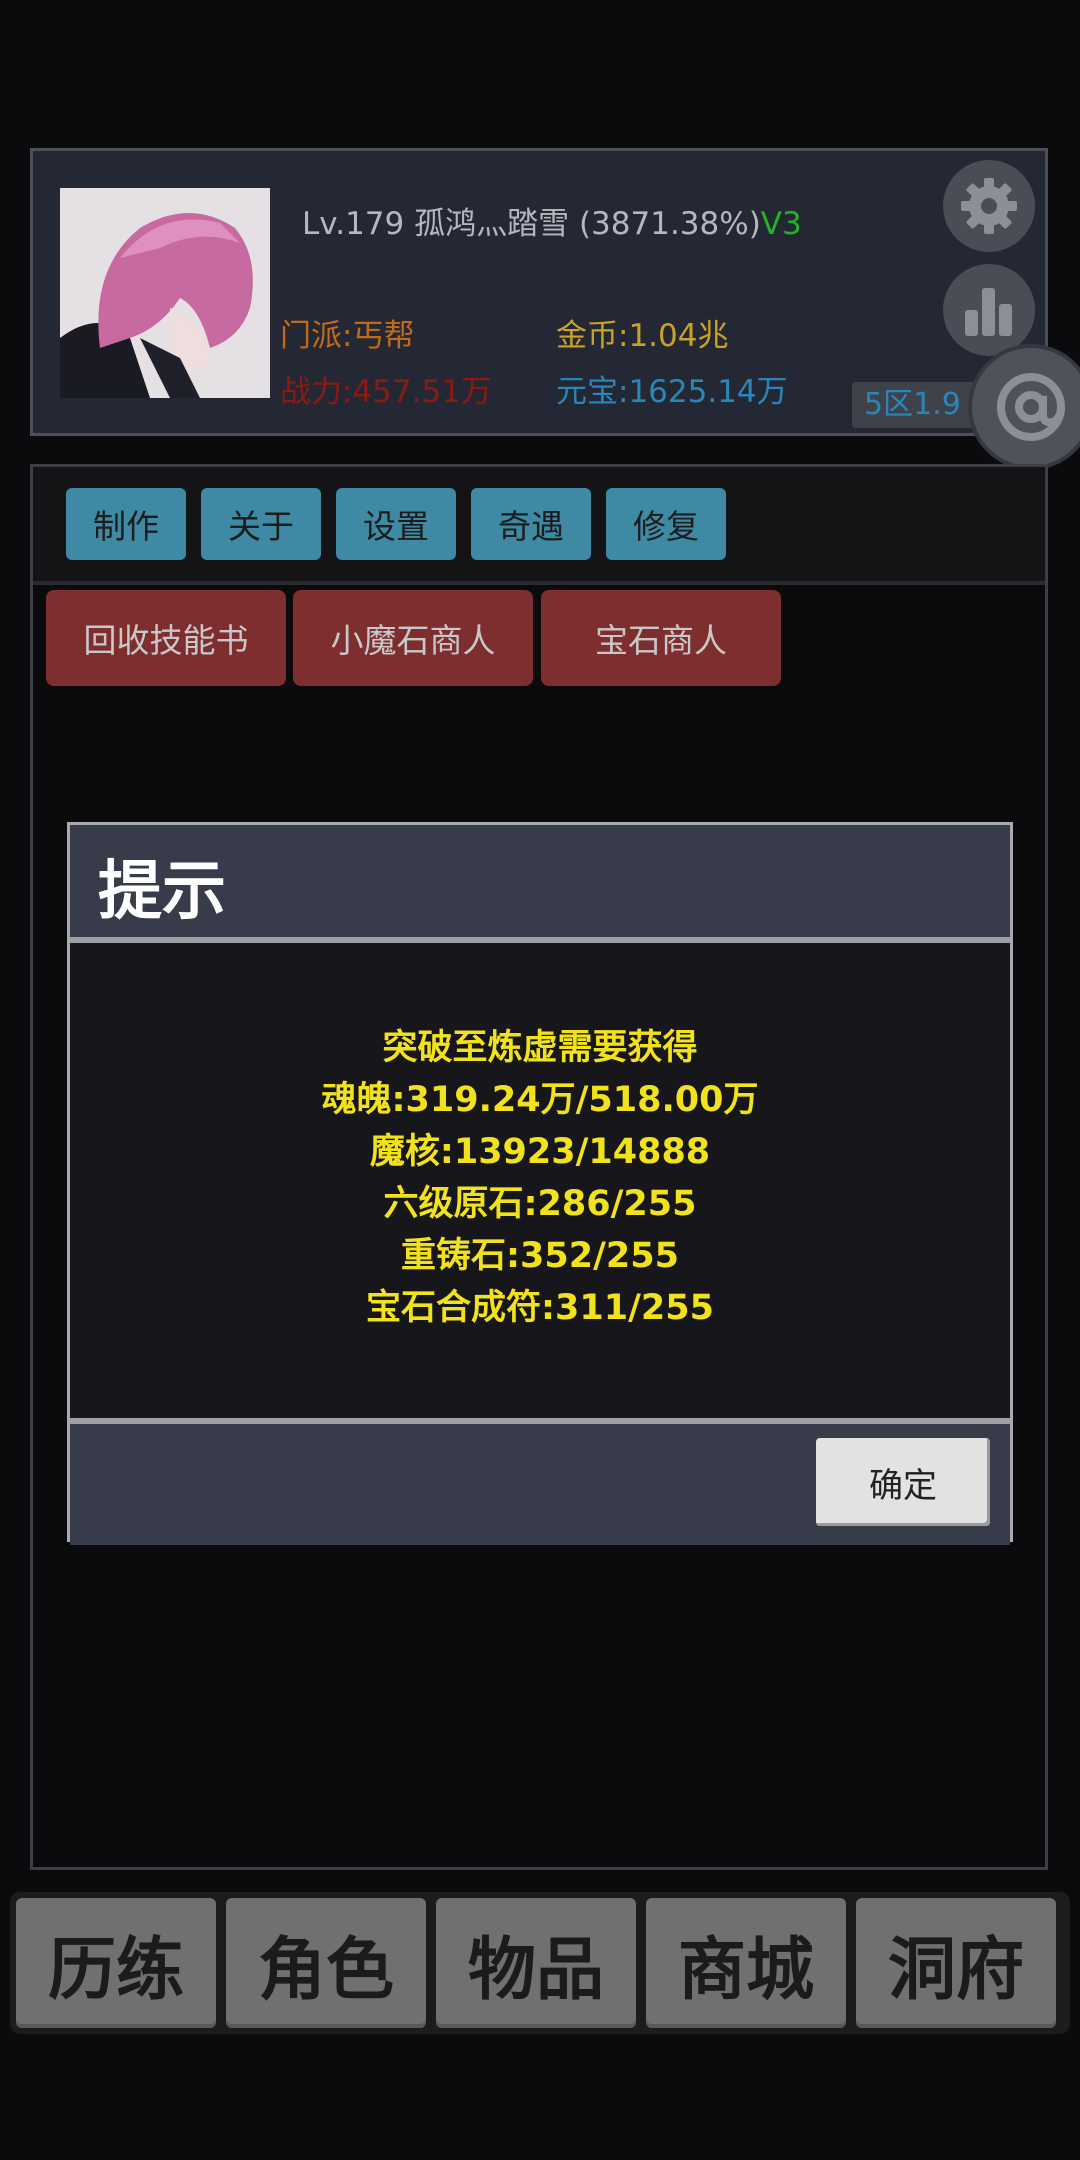  Describe the element at coordinates (540, 1204) in the screenshot. I see `message-line: 六级原石:286/255` at that location.